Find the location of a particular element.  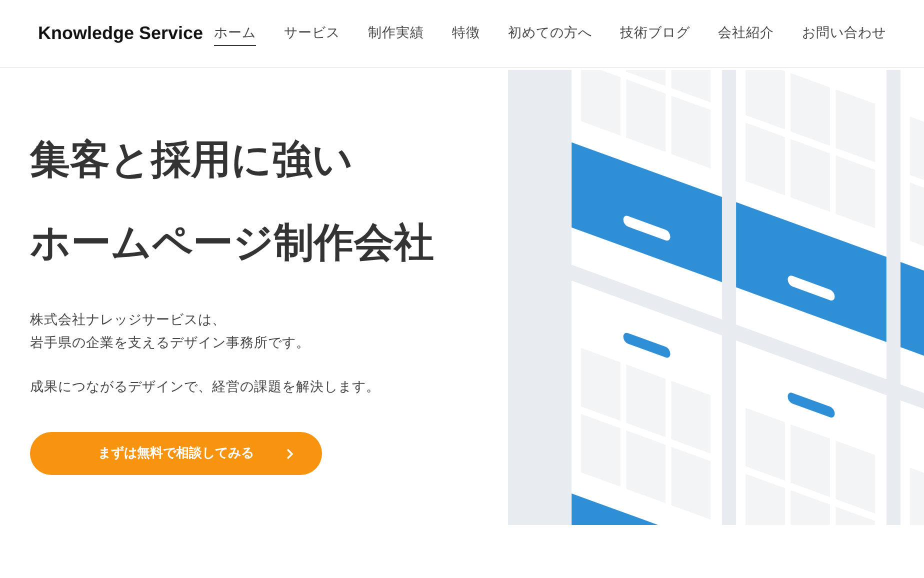

nav-link: ホーム is located at coordinates (235, 33).